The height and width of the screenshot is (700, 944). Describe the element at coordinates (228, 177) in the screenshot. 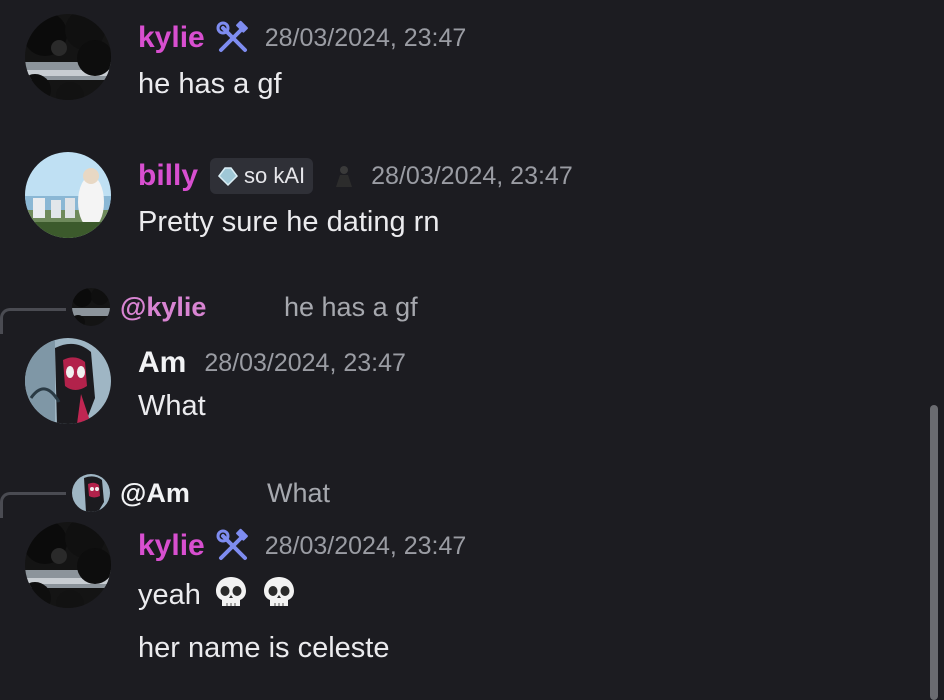

I see `diamond-icon` at that location.